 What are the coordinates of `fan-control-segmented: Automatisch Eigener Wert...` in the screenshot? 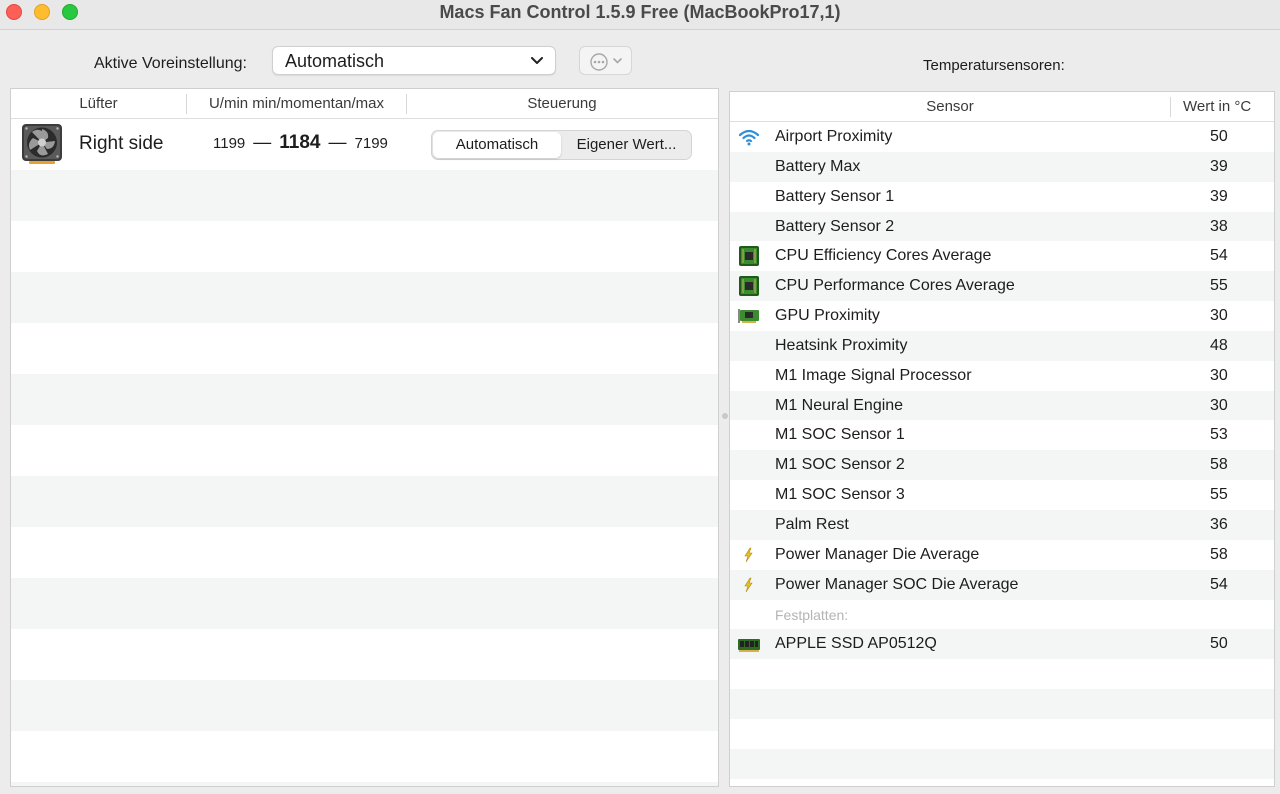 It's located at (561, 145).